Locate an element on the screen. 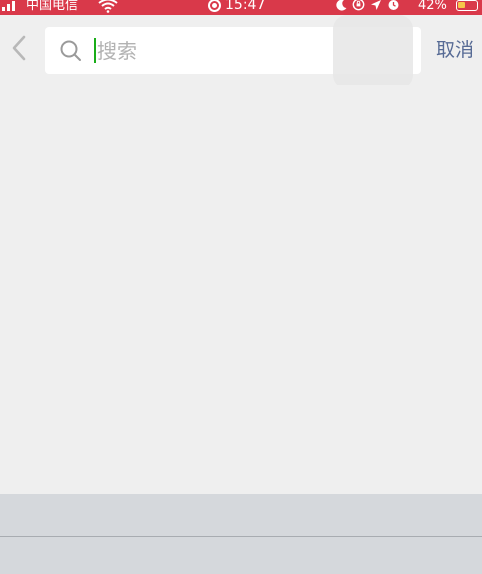  orientation-lock-icon is located at coordinates (358, 7).